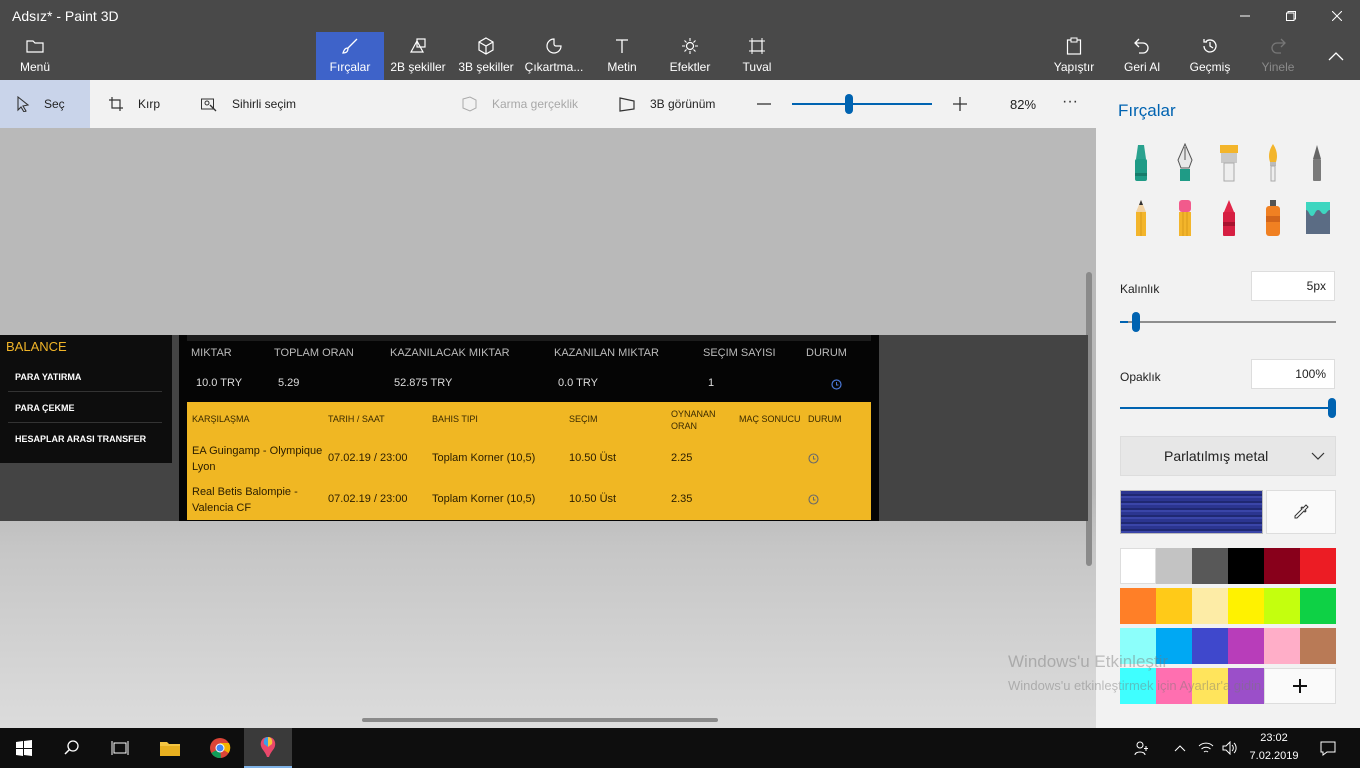 This screenshot has height=768, width=1360. What do you see at coordinates (35, 67) in the screenshot?
I see `menu-label: Menü` at bounding box center [35, 67].